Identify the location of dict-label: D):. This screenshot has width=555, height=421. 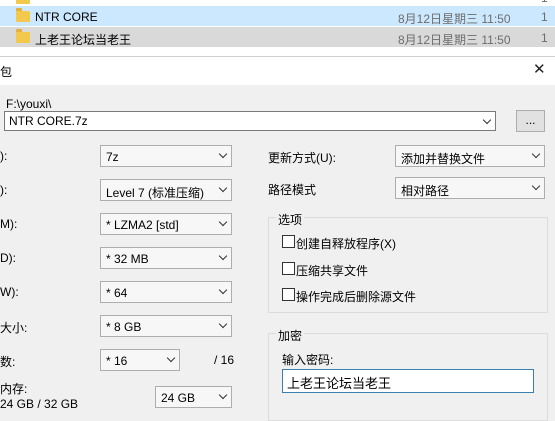
(8, 258).